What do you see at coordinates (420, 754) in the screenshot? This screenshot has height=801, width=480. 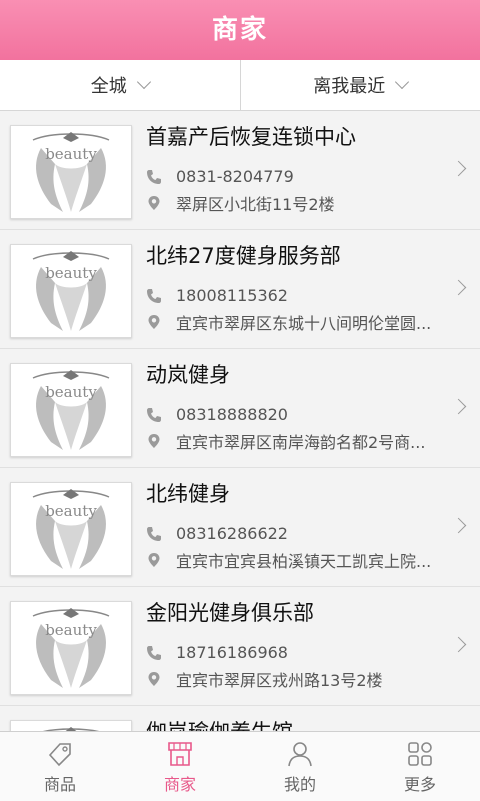 I see `grid-icon` at bounding box center [420, 754].